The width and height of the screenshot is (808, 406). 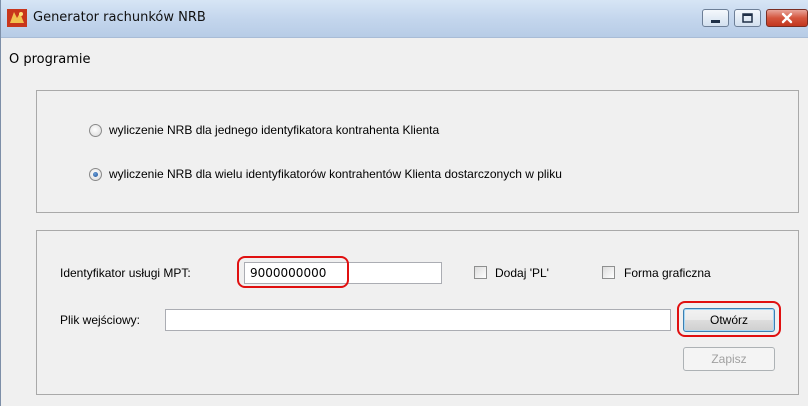 I want to click on title-bar: Generator rachunków NRB, so click(x=404, y=19).